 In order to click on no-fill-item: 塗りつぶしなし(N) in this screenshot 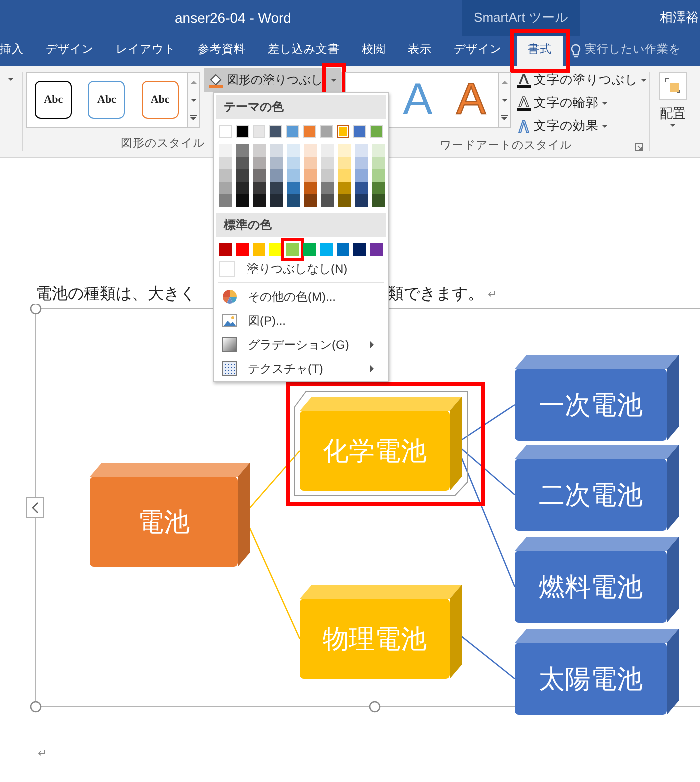, I will do `click(283, 269)`.